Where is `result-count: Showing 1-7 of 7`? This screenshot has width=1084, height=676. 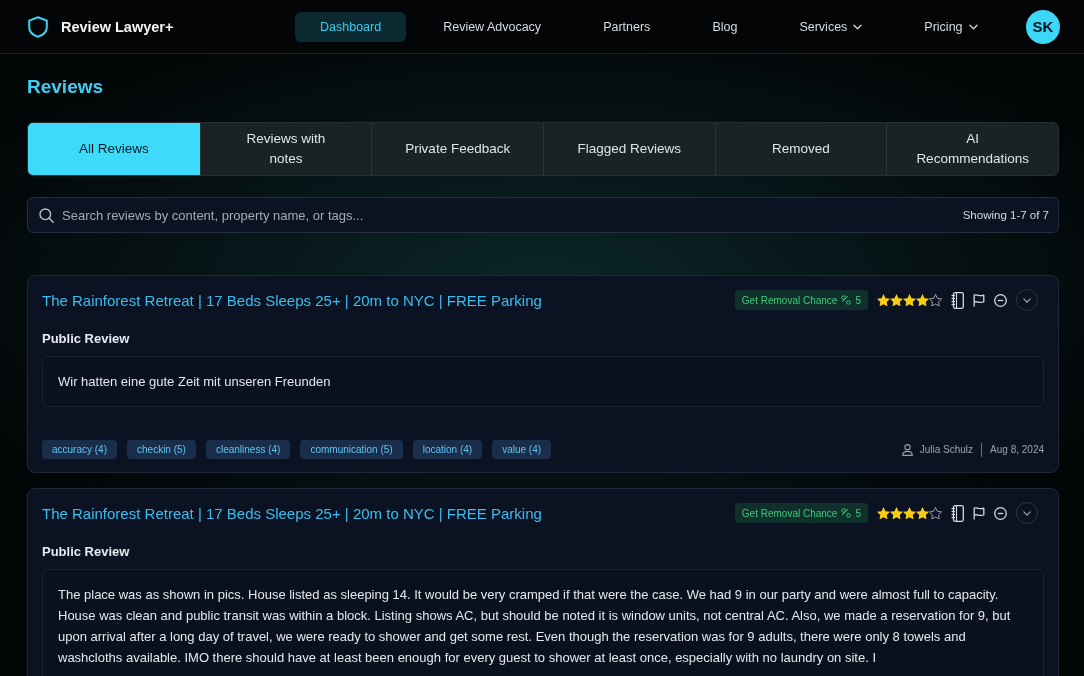
result-count: Showing 1-7 of 7 is located at coordinates (1005, 215).